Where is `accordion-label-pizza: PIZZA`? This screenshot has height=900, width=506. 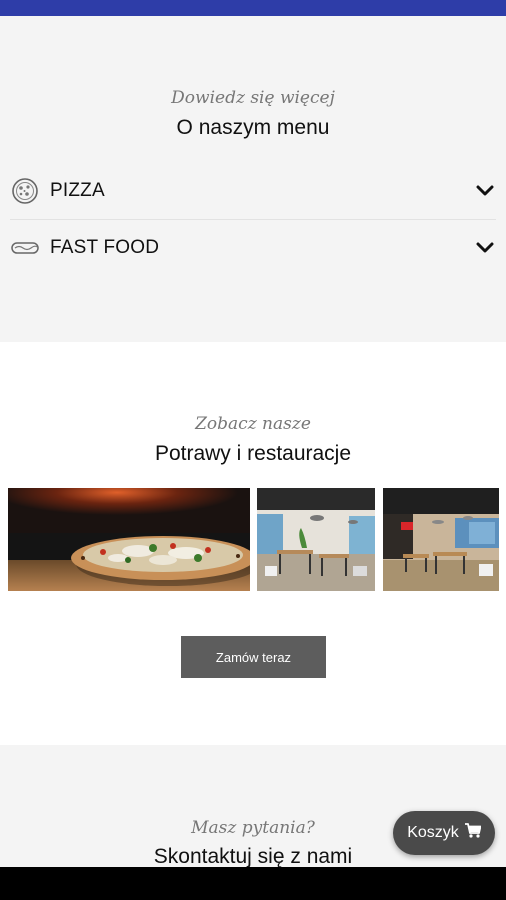
accordion-label-pizza: PIZZA is located at coordinates (77, 190).